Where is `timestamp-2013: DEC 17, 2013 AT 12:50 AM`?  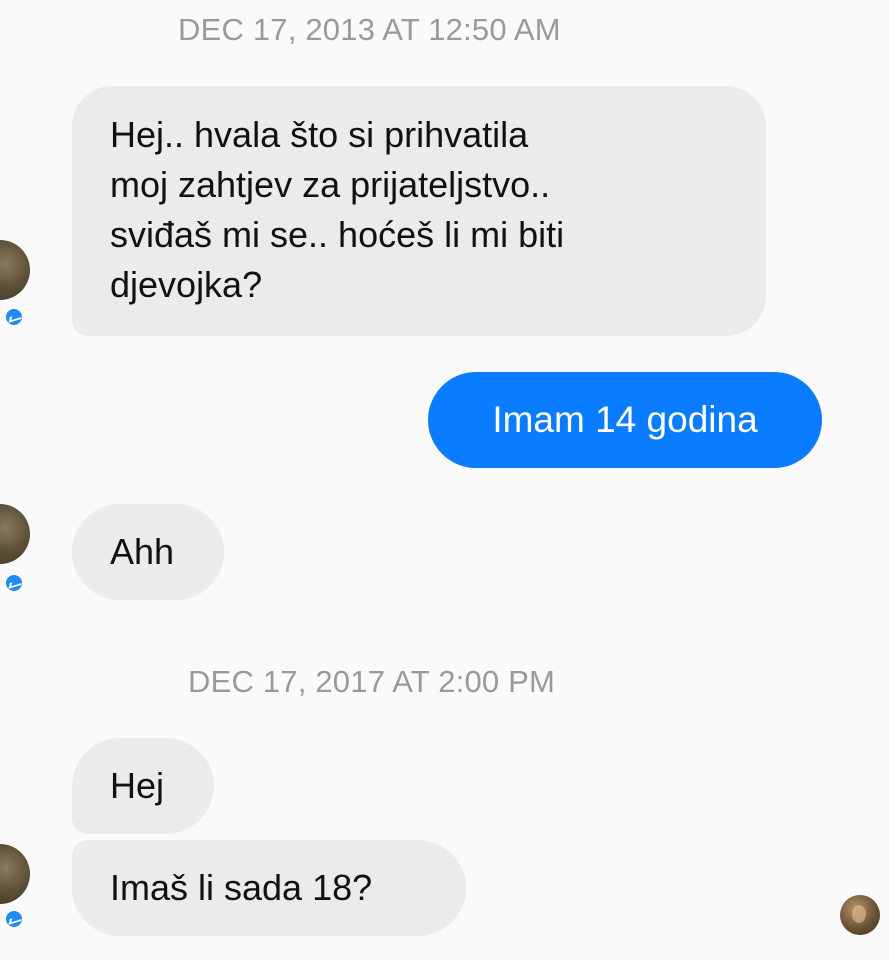
timestamp-2013: DEC 17, 2013 AT 12:50 AM is located at coordinates (369, 29).